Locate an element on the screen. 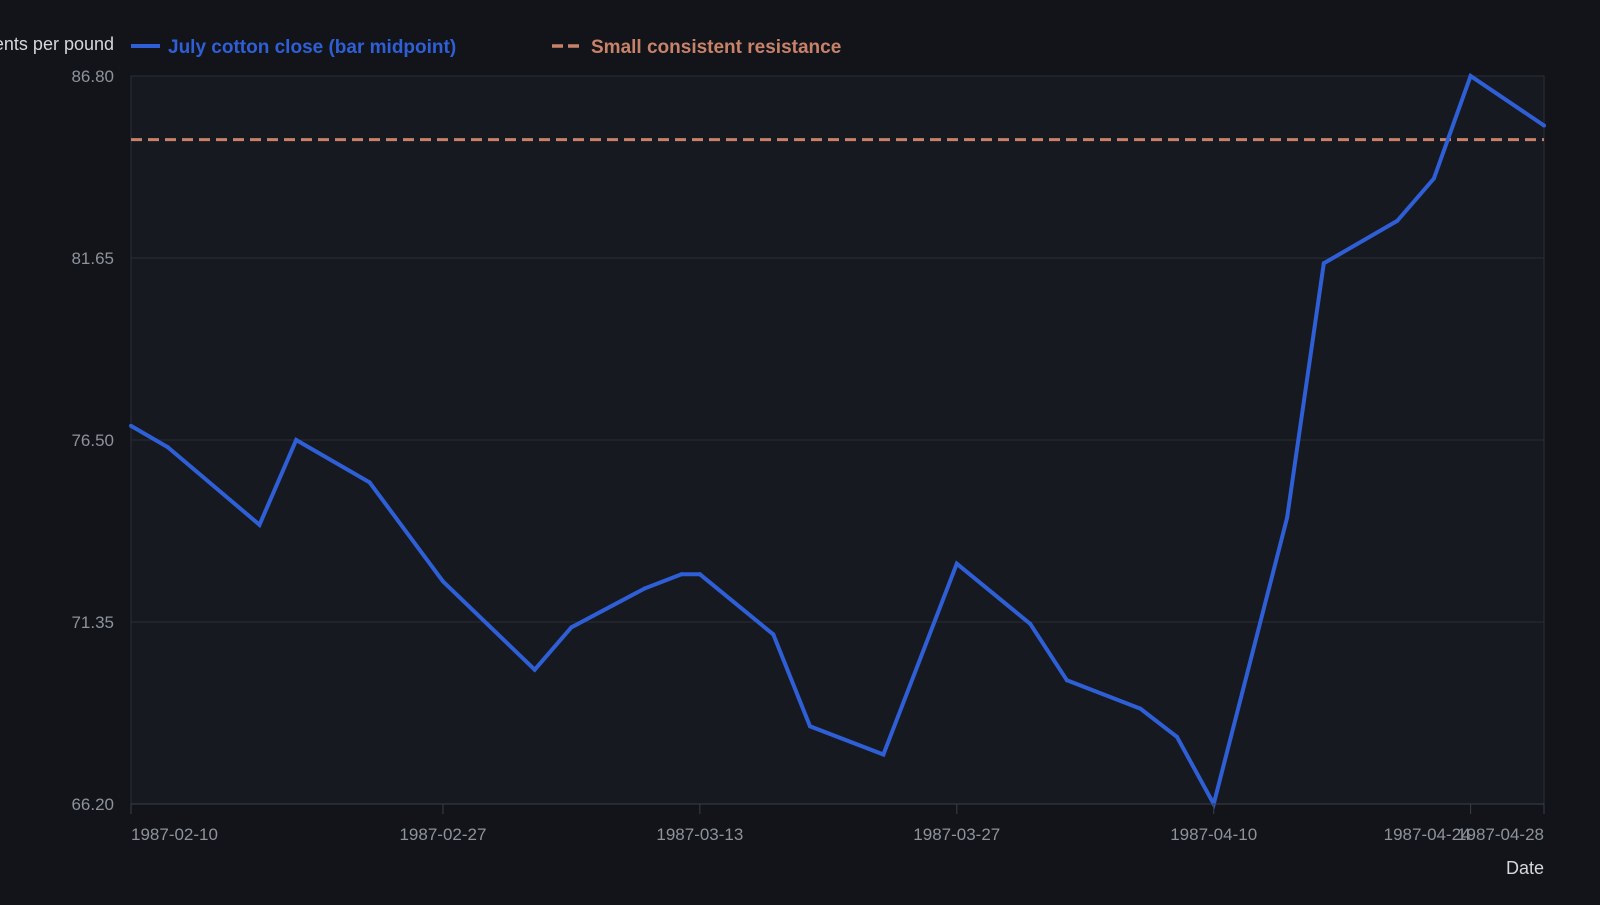 The image size is (1600, 905). x-axis-title: Date is located at coordinates (1525, 868).